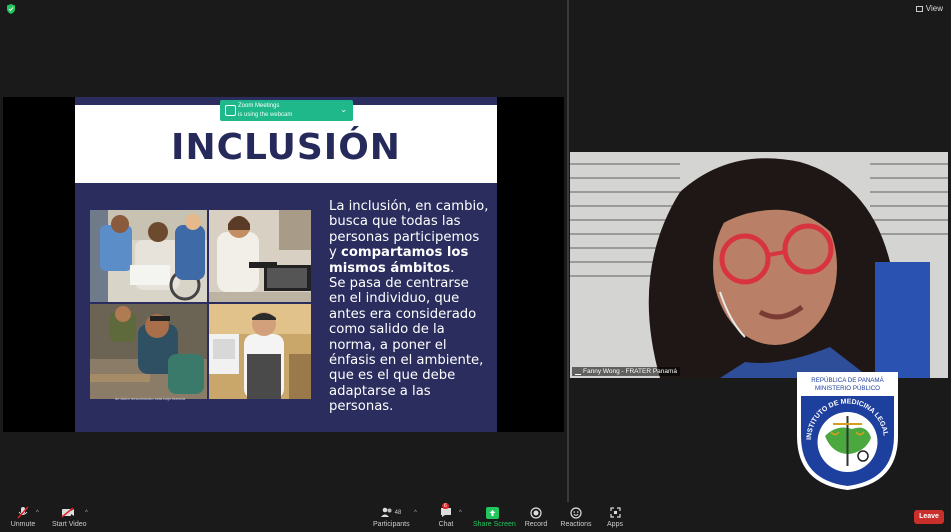  I want to click on record-icon, so click(536, 512).